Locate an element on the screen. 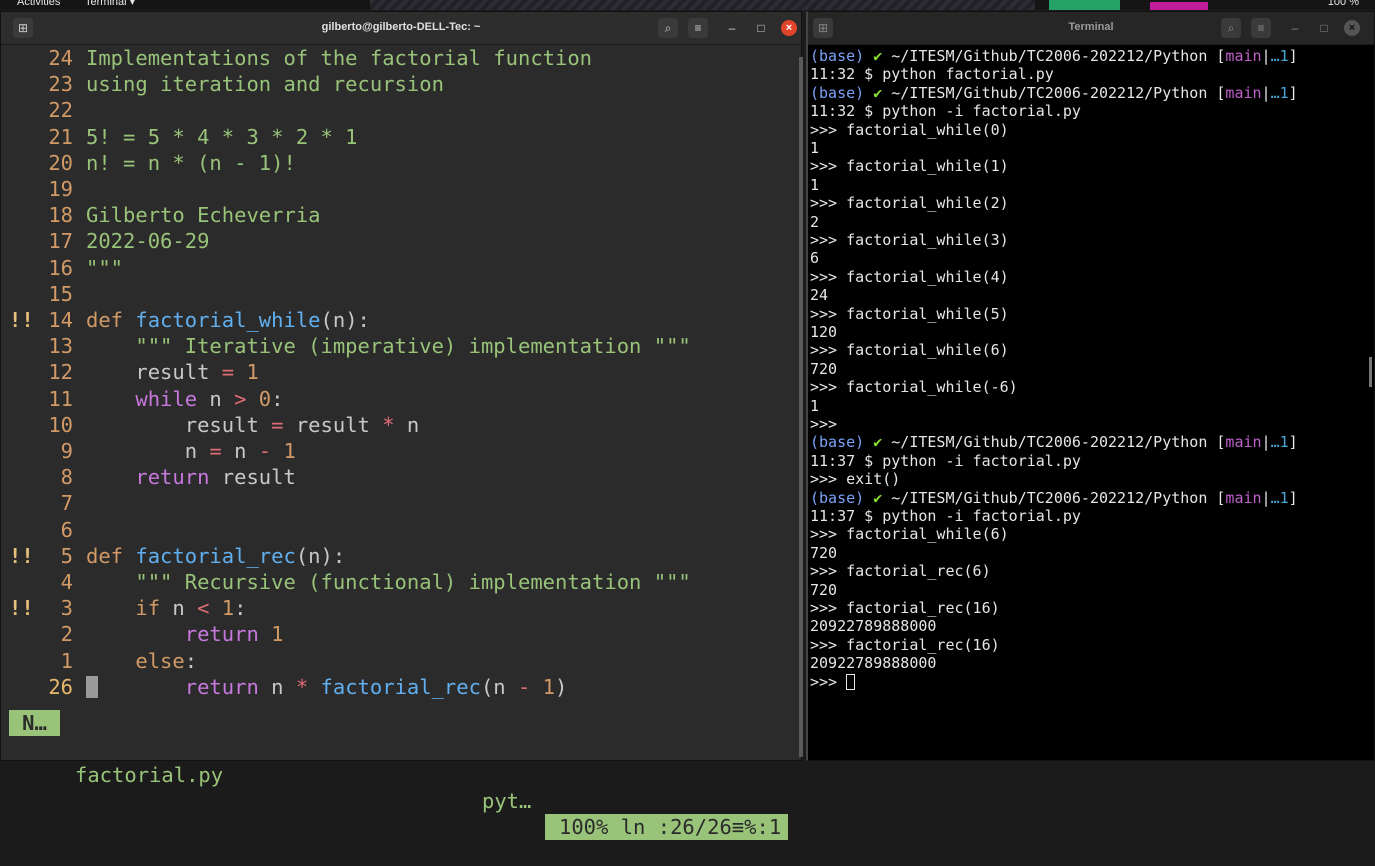  output-line: 11:32 $ python -i factorial.py is located at coordinates (945, 111).